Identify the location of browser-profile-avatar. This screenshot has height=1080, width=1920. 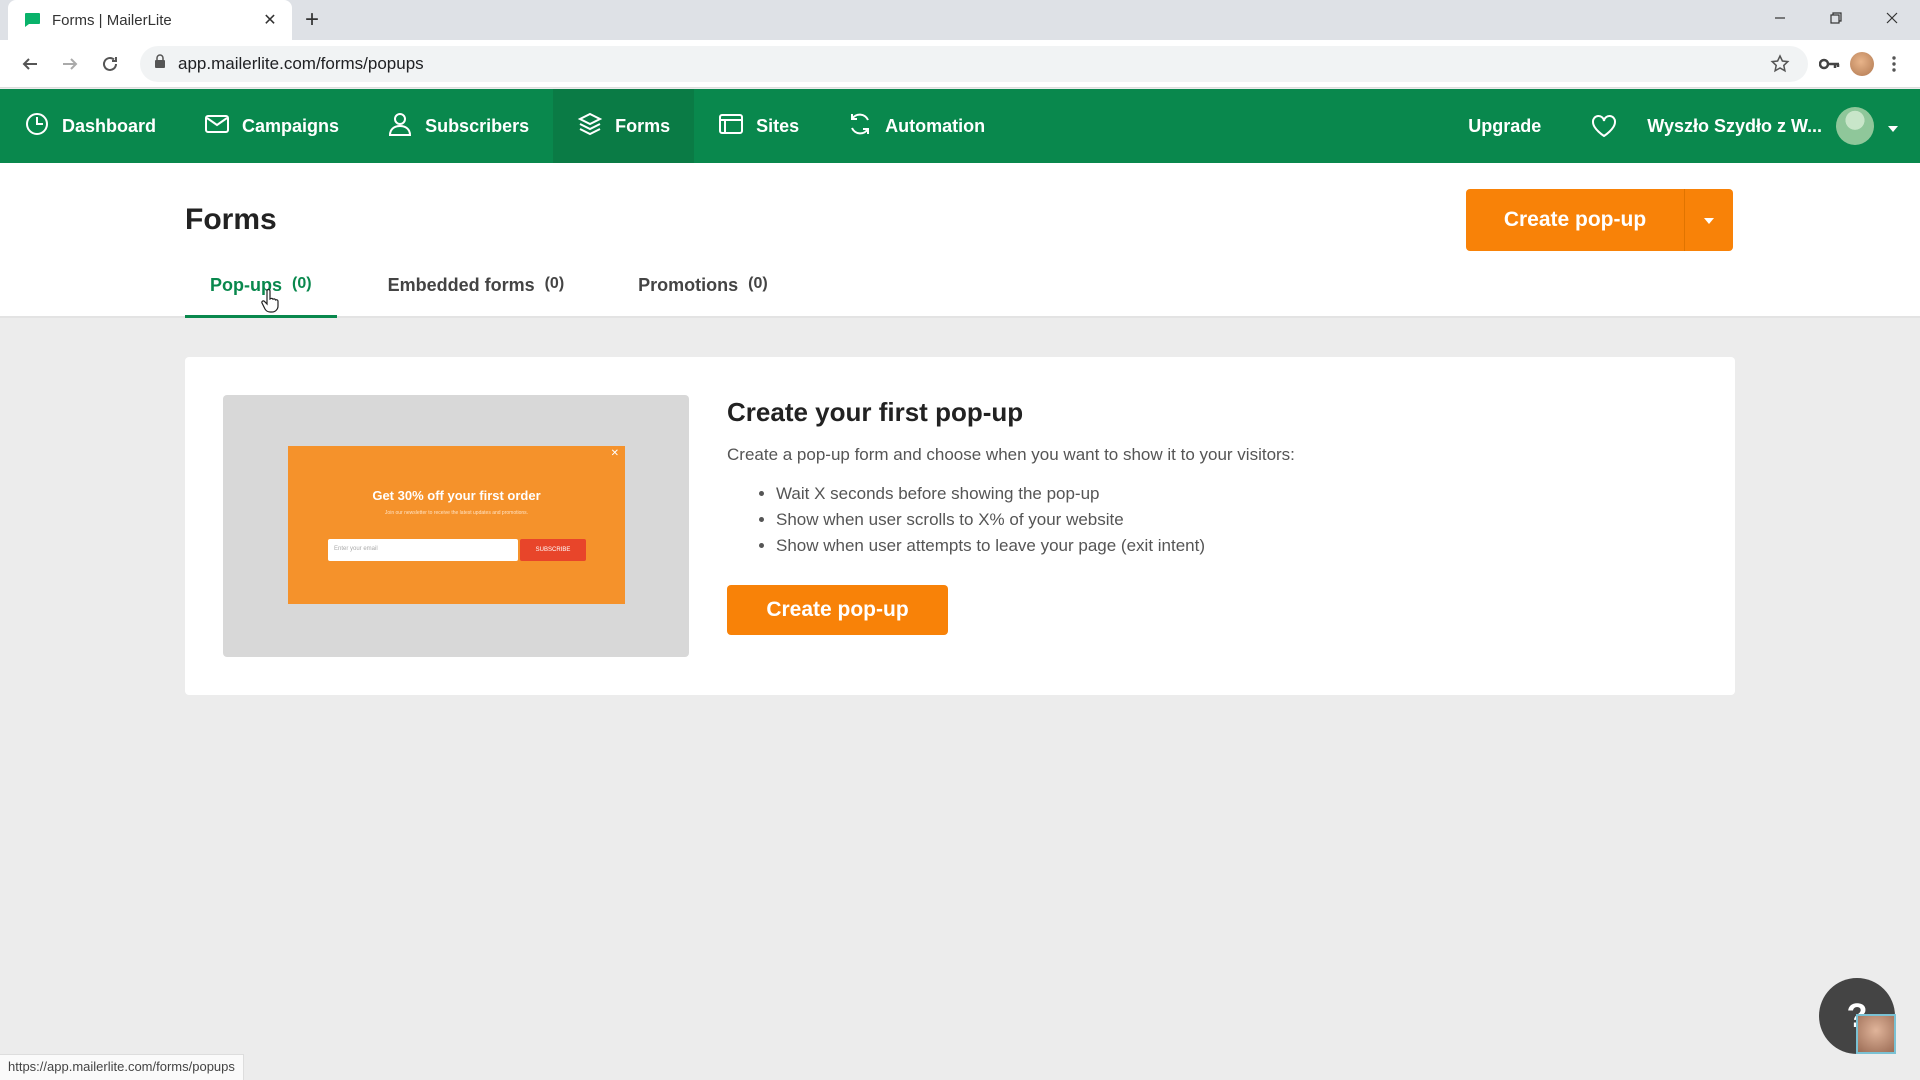
(1862, 63).